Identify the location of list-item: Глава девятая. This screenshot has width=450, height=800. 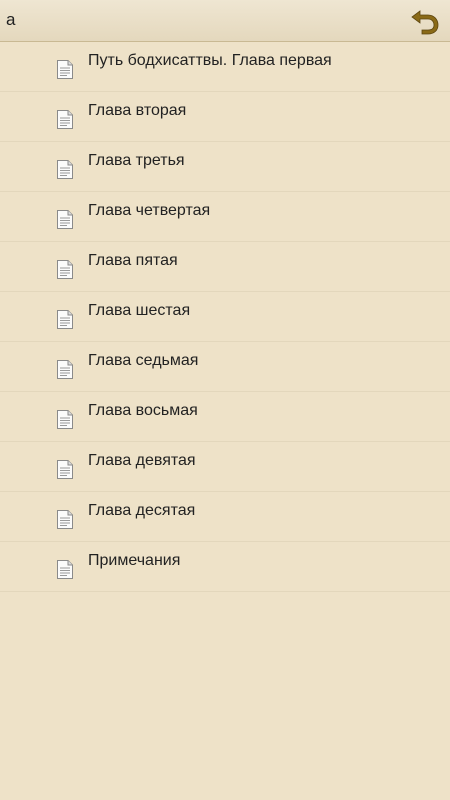
(225, 467).